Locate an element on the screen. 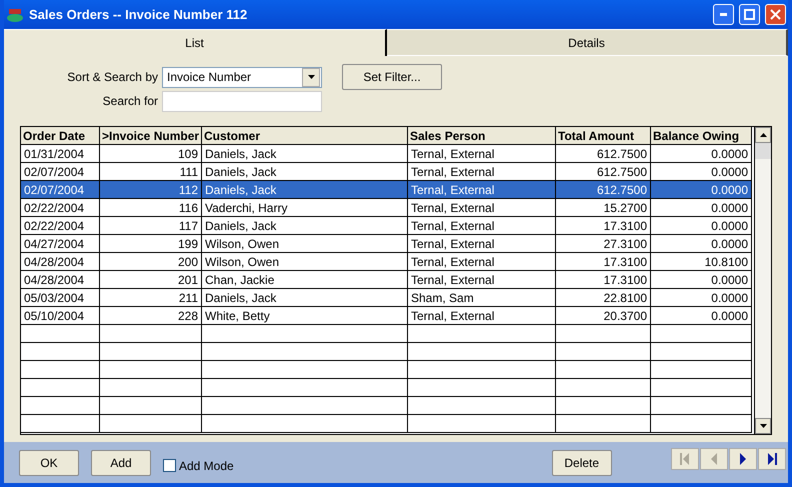 The image size is (792, 487). close-icon is located at coordinates (775, 14).